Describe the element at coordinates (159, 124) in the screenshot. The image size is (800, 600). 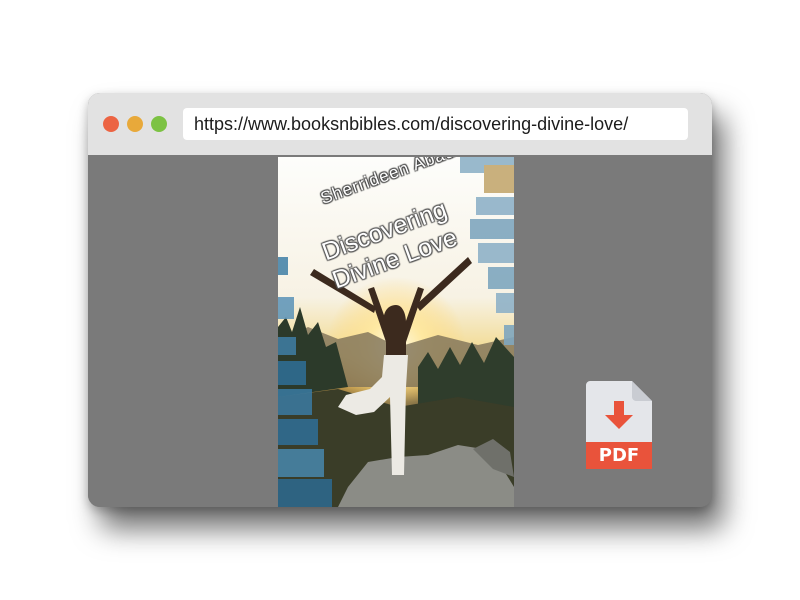
I see `maximize-window-button` at that location.